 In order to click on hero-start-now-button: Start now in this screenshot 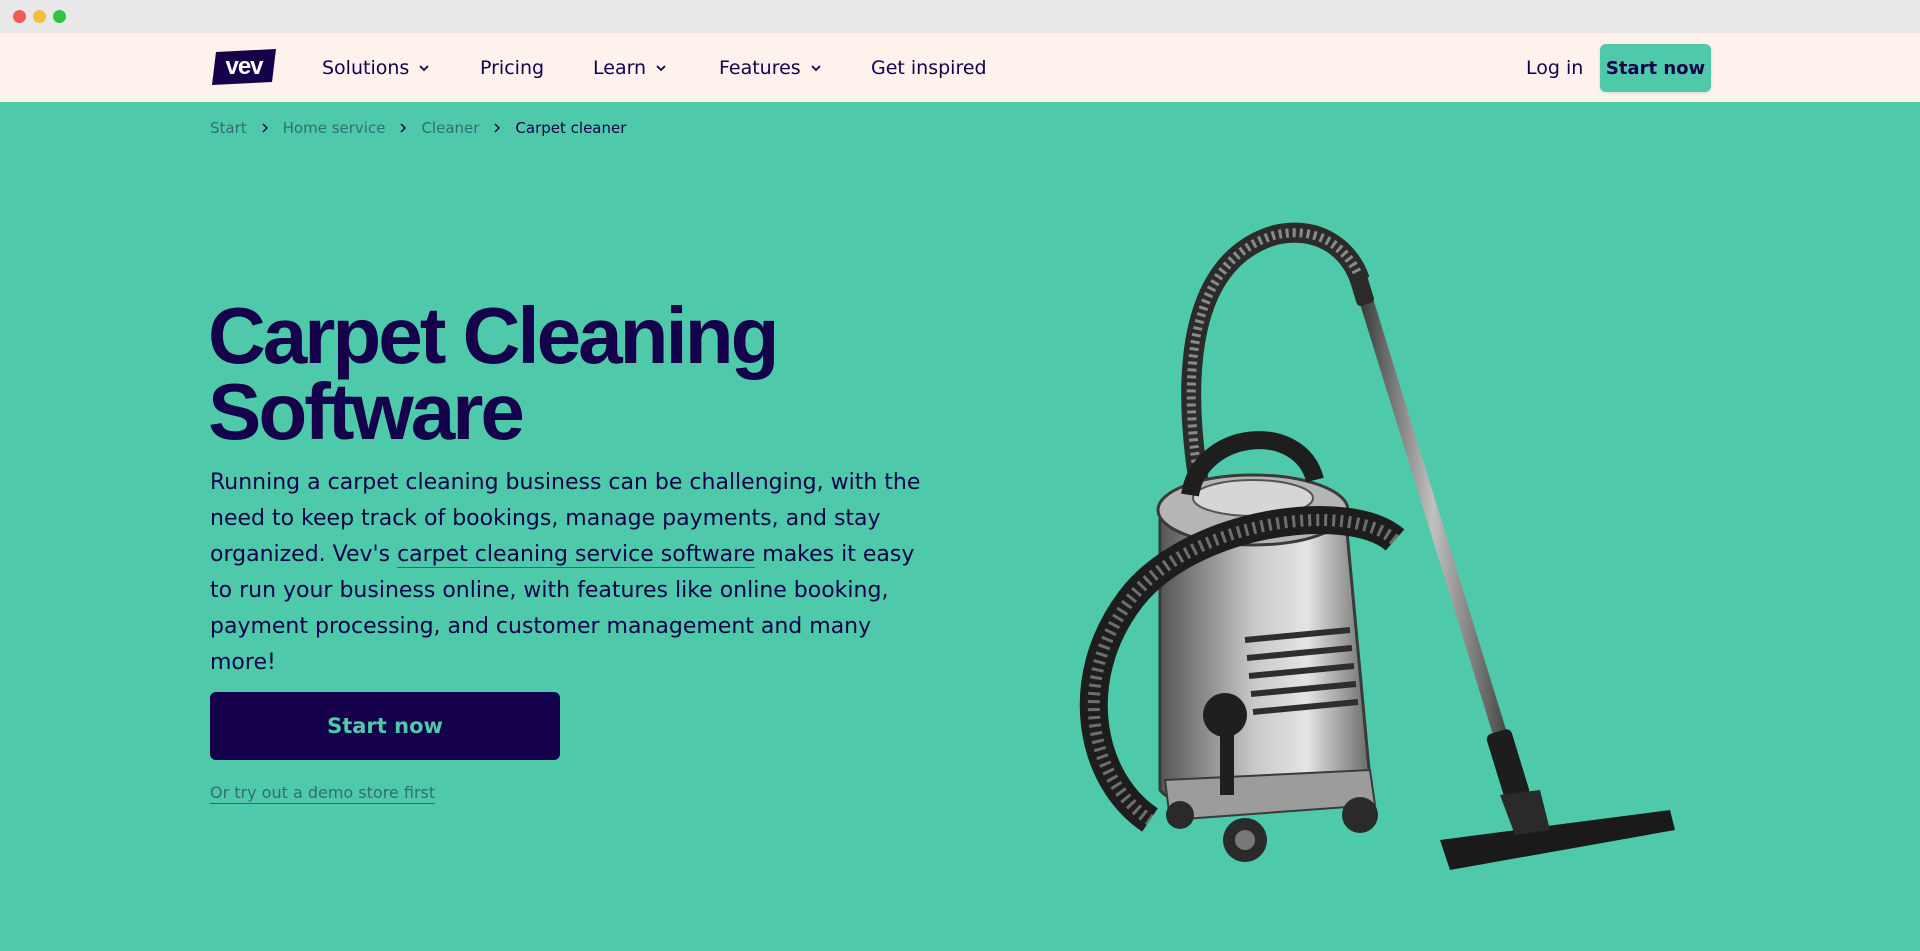, I will do `click(385, 726)`.